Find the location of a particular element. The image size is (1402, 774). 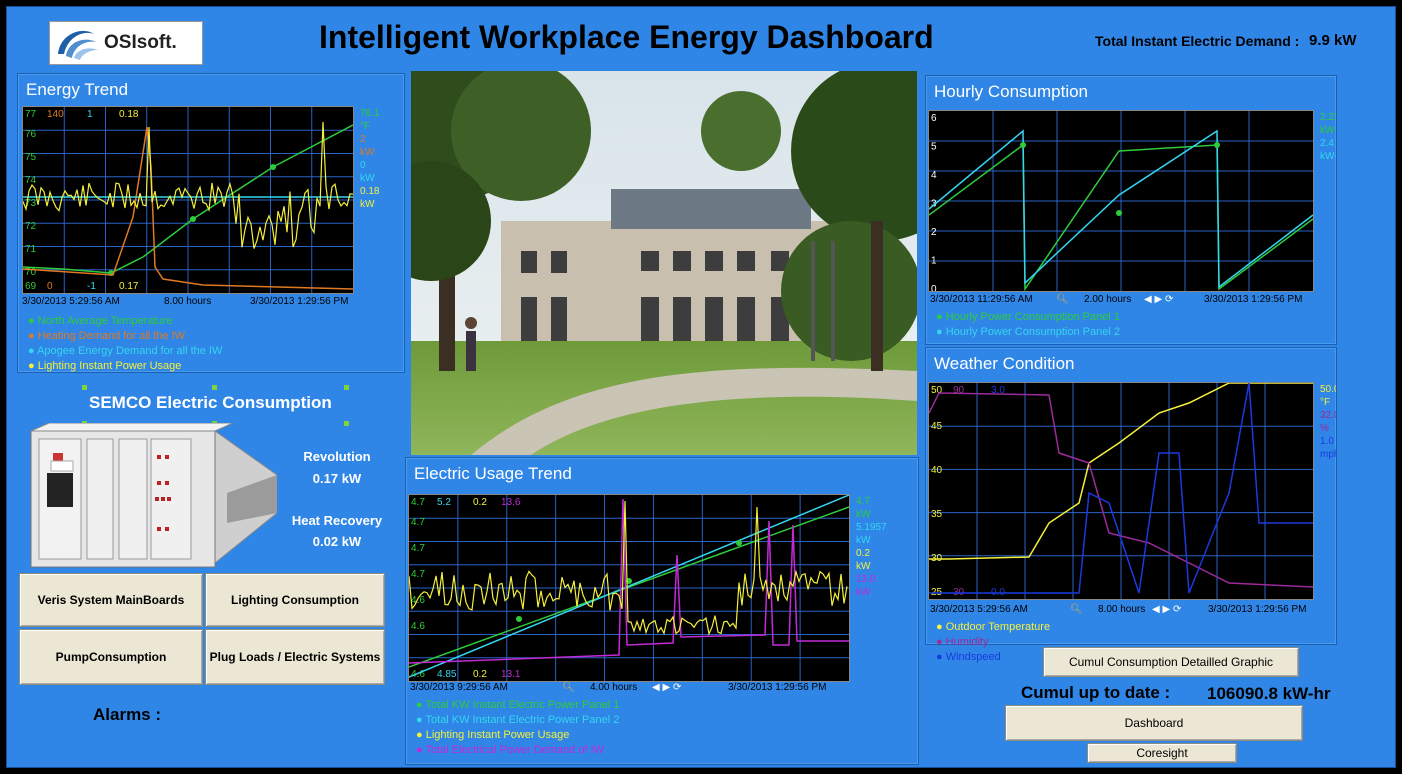

legend-item: ● Hourly Power Consumption Panel 1 is located at coordinates (1028, 317).